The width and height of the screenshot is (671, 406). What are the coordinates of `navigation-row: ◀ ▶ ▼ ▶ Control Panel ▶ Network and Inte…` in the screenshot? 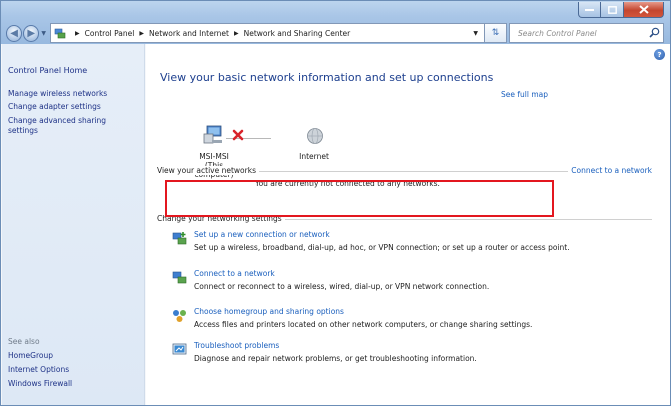 It's located at (335, 33).